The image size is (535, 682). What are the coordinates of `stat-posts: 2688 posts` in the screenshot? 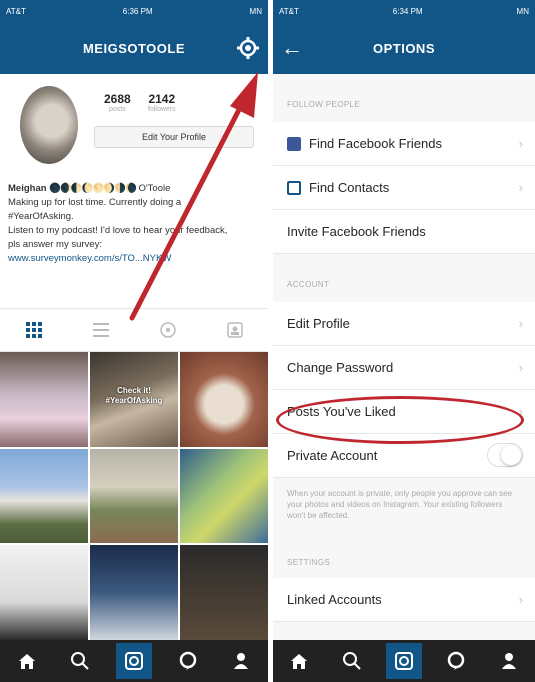 It's located at (117, 102).